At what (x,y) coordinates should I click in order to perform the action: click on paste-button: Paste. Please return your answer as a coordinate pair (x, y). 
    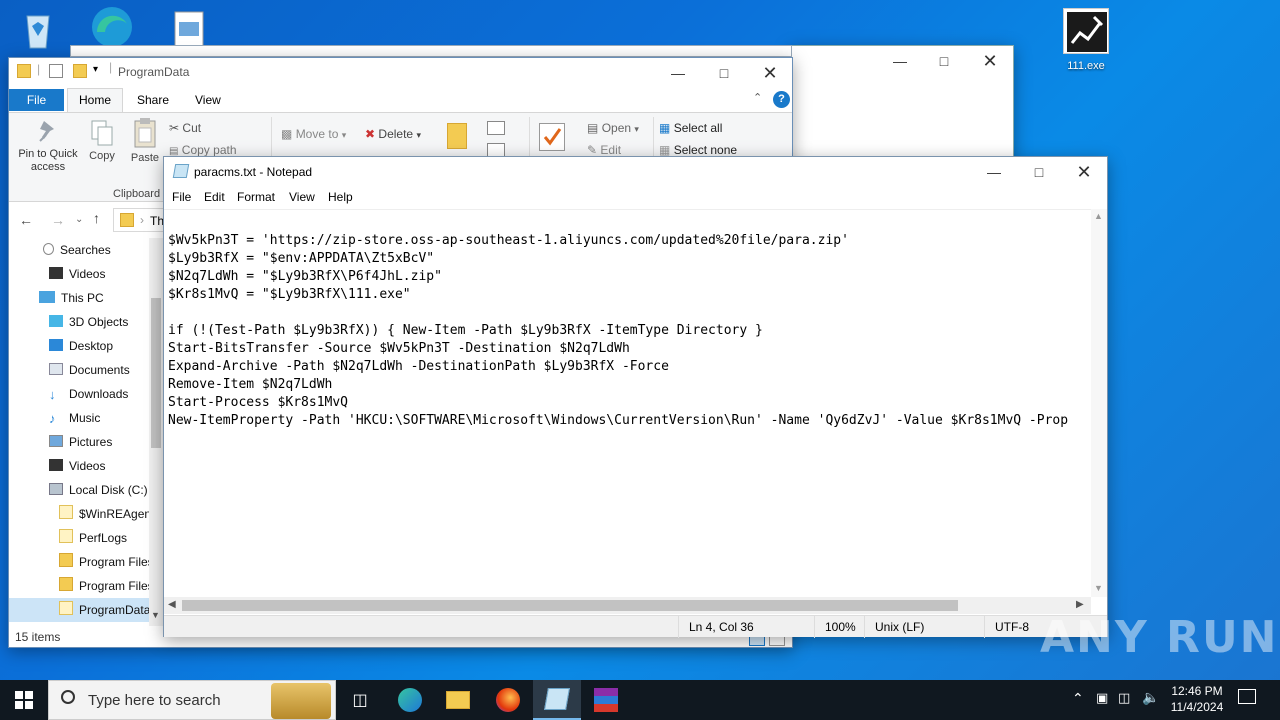
    Looking at the image, I should click on (145, 140).